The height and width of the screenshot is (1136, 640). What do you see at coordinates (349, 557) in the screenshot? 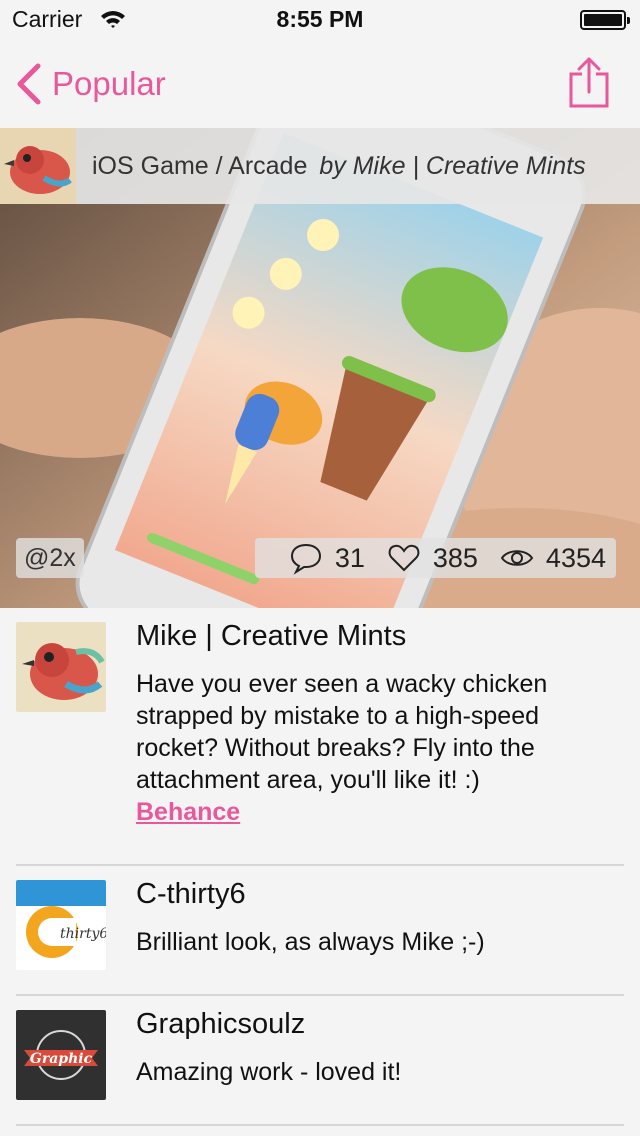
I see `comments-count: 31` at bounding box center [349, 557].